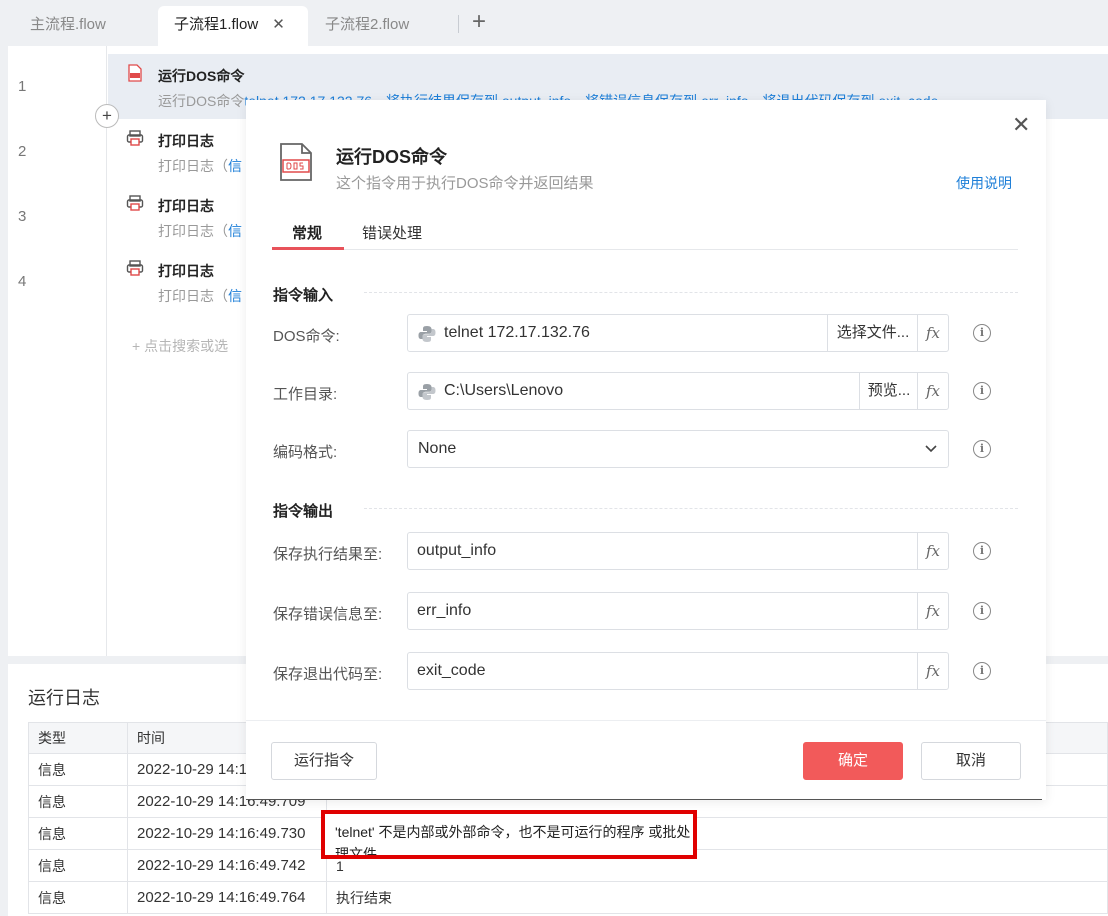 Image resolution: width=1108 pixels, height=916 pixels. Describe the element at coordinates (717, 897) in the screenshot. I see `log-message: 执行结束` at that location.